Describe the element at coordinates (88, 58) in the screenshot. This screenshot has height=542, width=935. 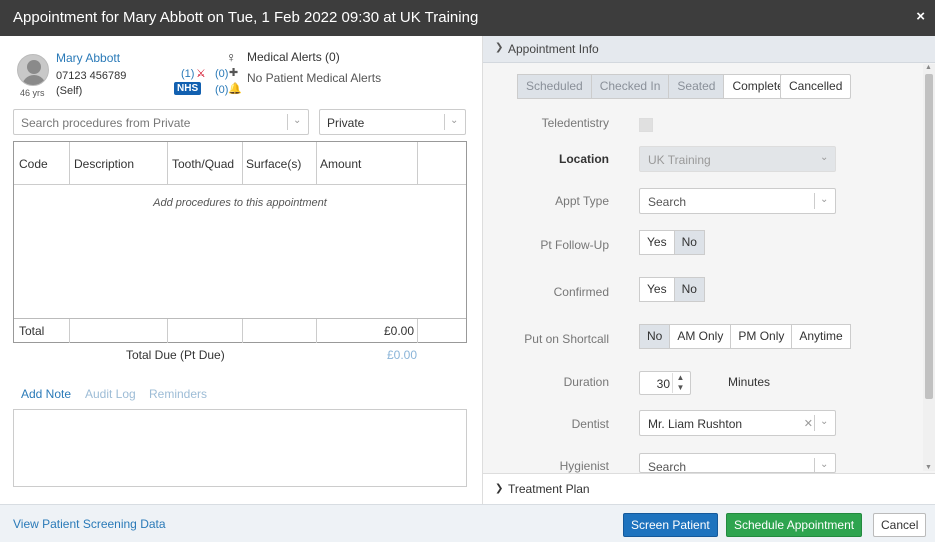
I see `patient-name-link: Mary Abbott` at that location.